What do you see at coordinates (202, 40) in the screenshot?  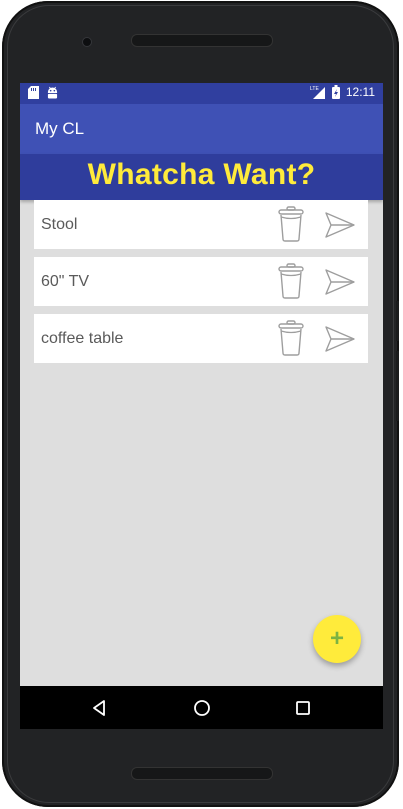 I see `top-speaker` at bounding box center [202, 40].